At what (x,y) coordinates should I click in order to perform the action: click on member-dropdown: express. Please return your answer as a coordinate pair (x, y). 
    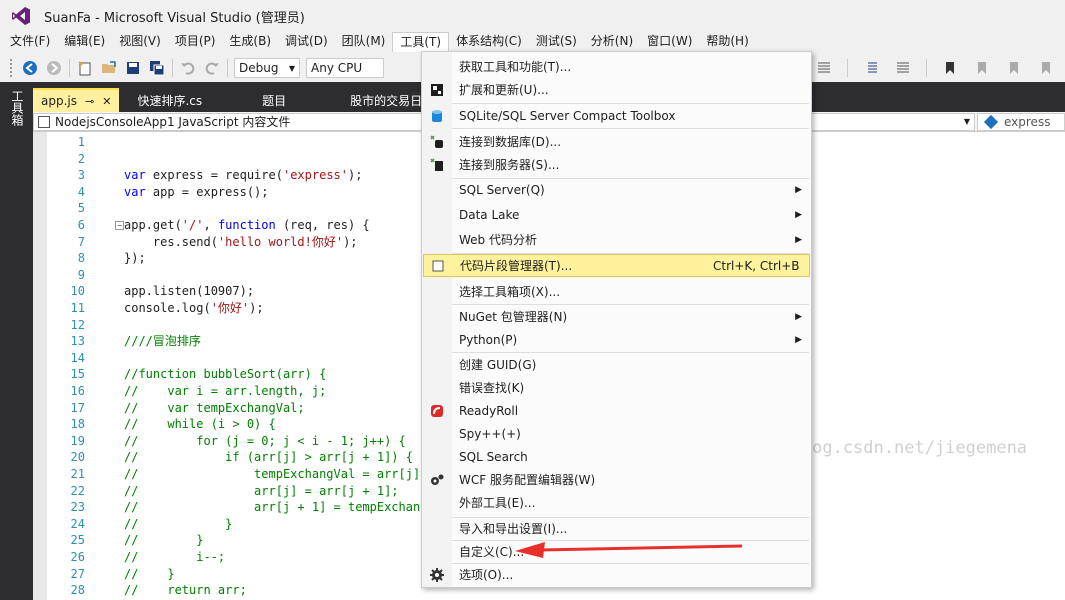
    Looking at the image, I should click on (1021, 121).